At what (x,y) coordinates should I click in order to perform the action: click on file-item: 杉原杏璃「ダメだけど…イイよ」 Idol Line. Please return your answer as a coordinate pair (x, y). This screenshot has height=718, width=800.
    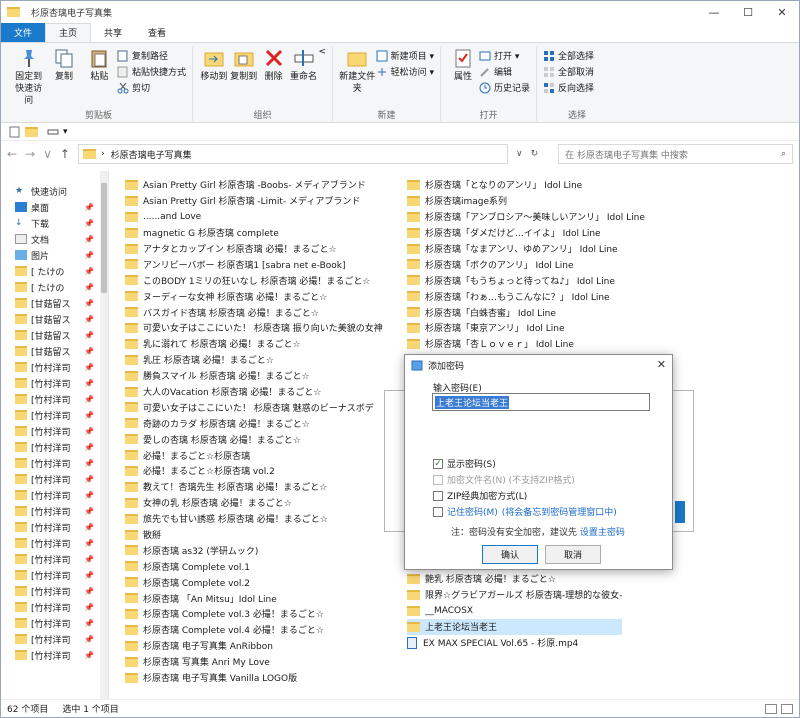
    Looking at the image, I should click on (526, 233).